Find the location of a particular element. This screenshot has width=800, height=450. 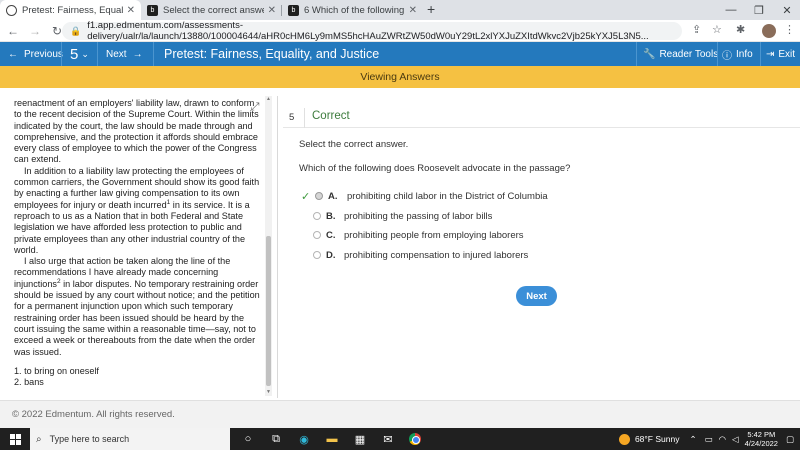

next-label: Next is located at coordinates (116, 54).